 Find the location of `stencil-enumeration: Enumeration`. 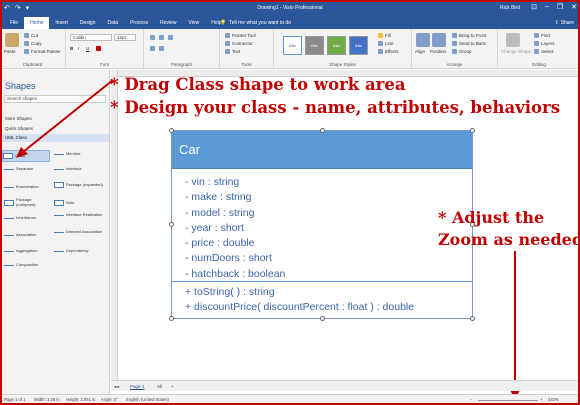

stencil-enumeration: Enumeration is located at coordinates (21, 187).